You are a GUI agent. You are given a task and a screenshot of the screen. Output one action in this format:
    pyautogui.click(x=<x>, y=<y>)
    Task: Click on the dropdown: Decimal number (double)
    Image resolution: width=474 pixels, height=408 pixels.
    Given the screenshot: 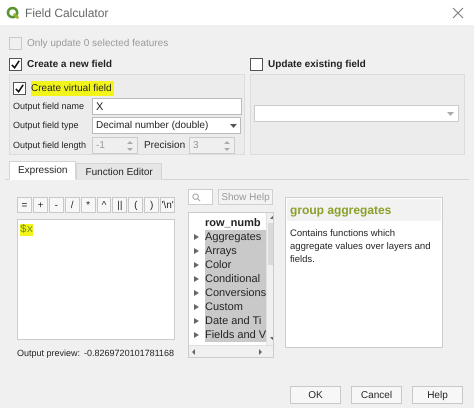 What is the action you would take?
    pyautogui.click(x=166, y=125)
    